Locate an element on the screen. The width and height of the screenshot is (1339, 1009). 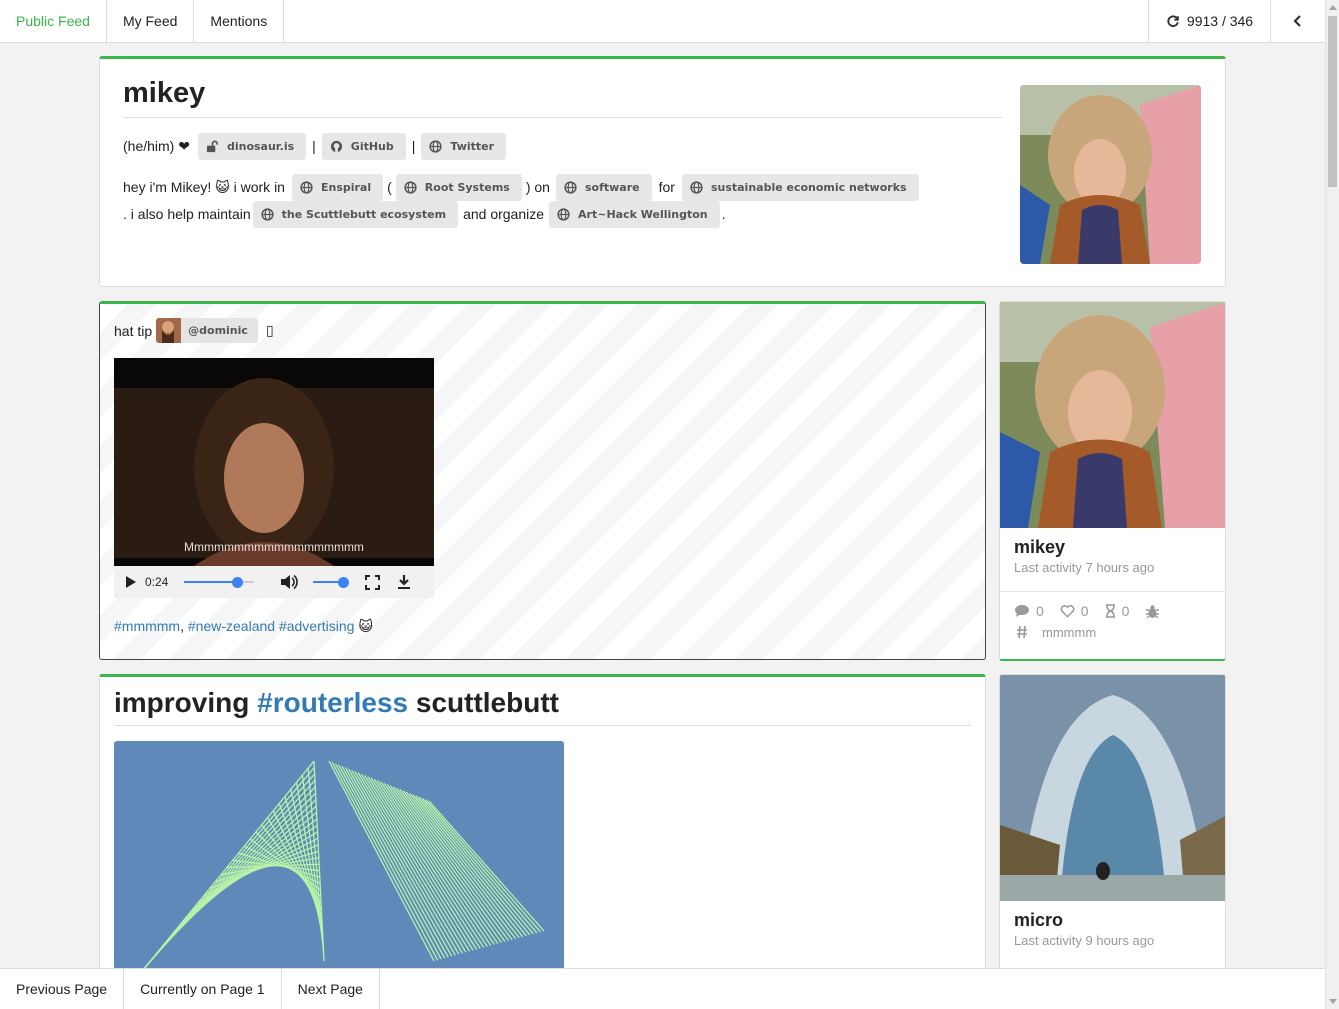
like-count: 0 is located at coordinates (1074, 611).